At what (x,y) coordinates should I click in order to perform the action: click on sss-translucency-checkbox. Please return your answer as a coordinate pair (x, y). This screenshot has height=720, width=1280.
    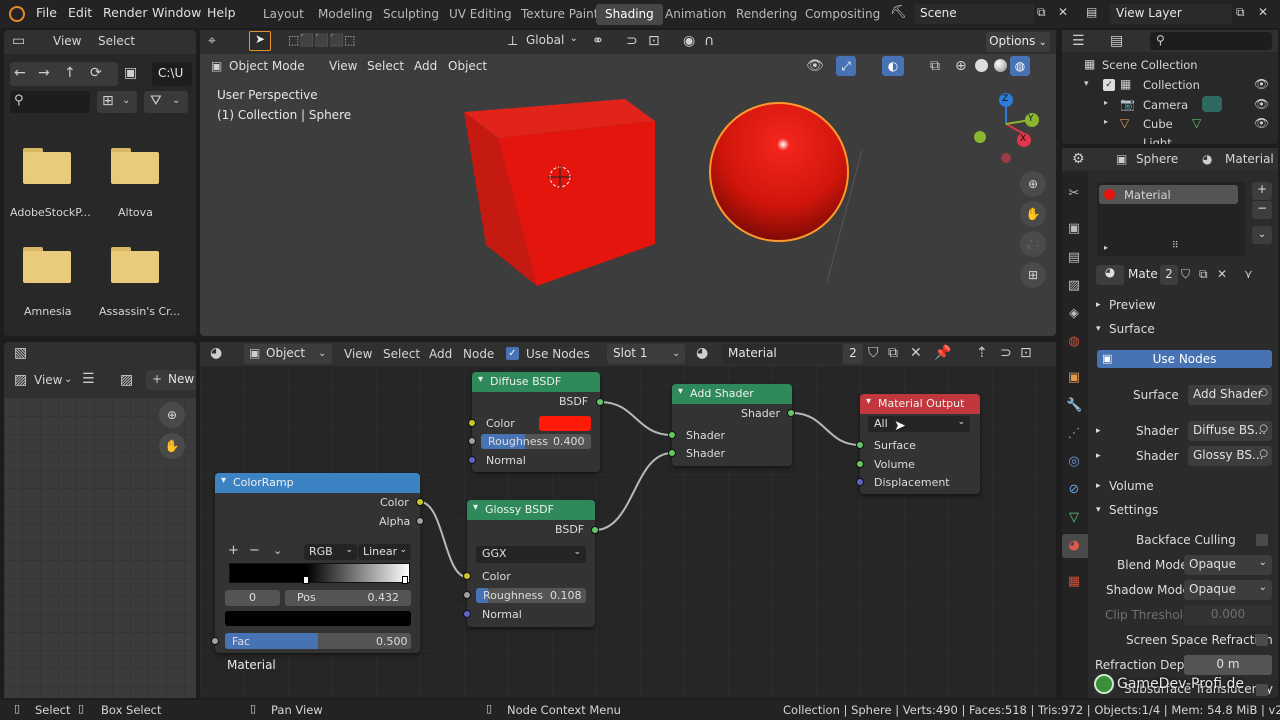
    Looking at the image, I should click on (1262, 690).